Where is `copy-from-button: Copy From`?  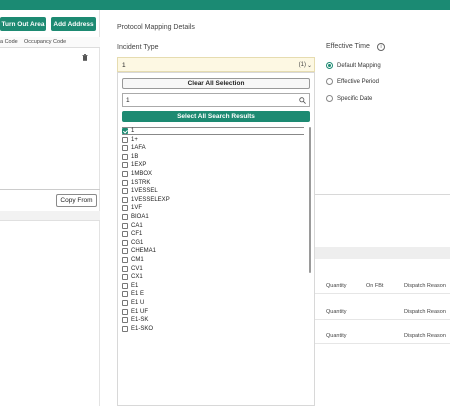
copy-from-button: Copy From is located at coordinates (76, 200).